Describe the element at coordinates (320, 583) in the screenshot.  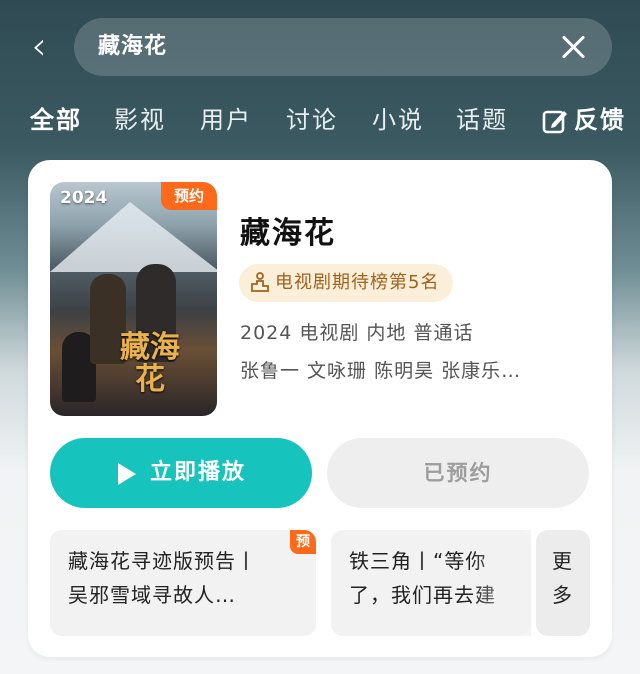
I see `clip-list: 藏海花寻迹版预告丨 吴邪雪域寻故人… 预 铁三角丨“等你 了，我们再去建 更 多` at that location.